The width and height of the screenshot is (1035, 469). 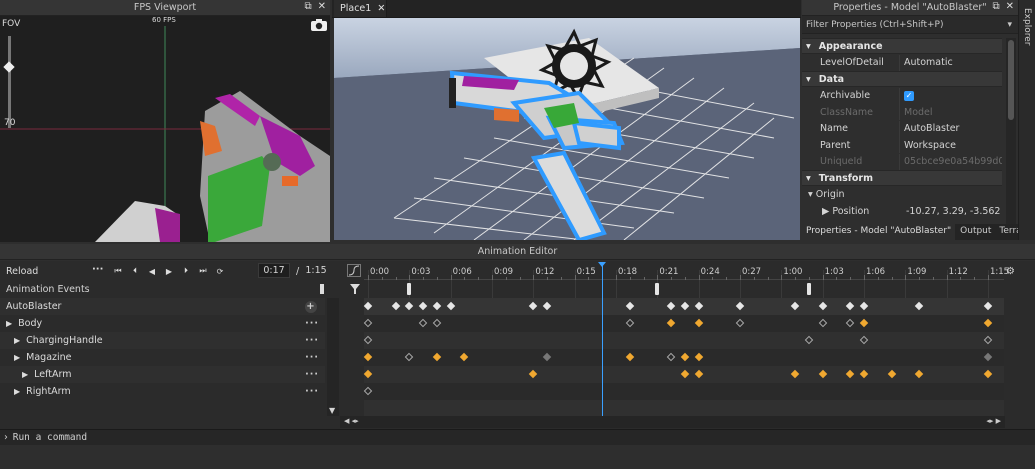 I want to click on loop-icon: ⟳, so click(x=220, y=271).